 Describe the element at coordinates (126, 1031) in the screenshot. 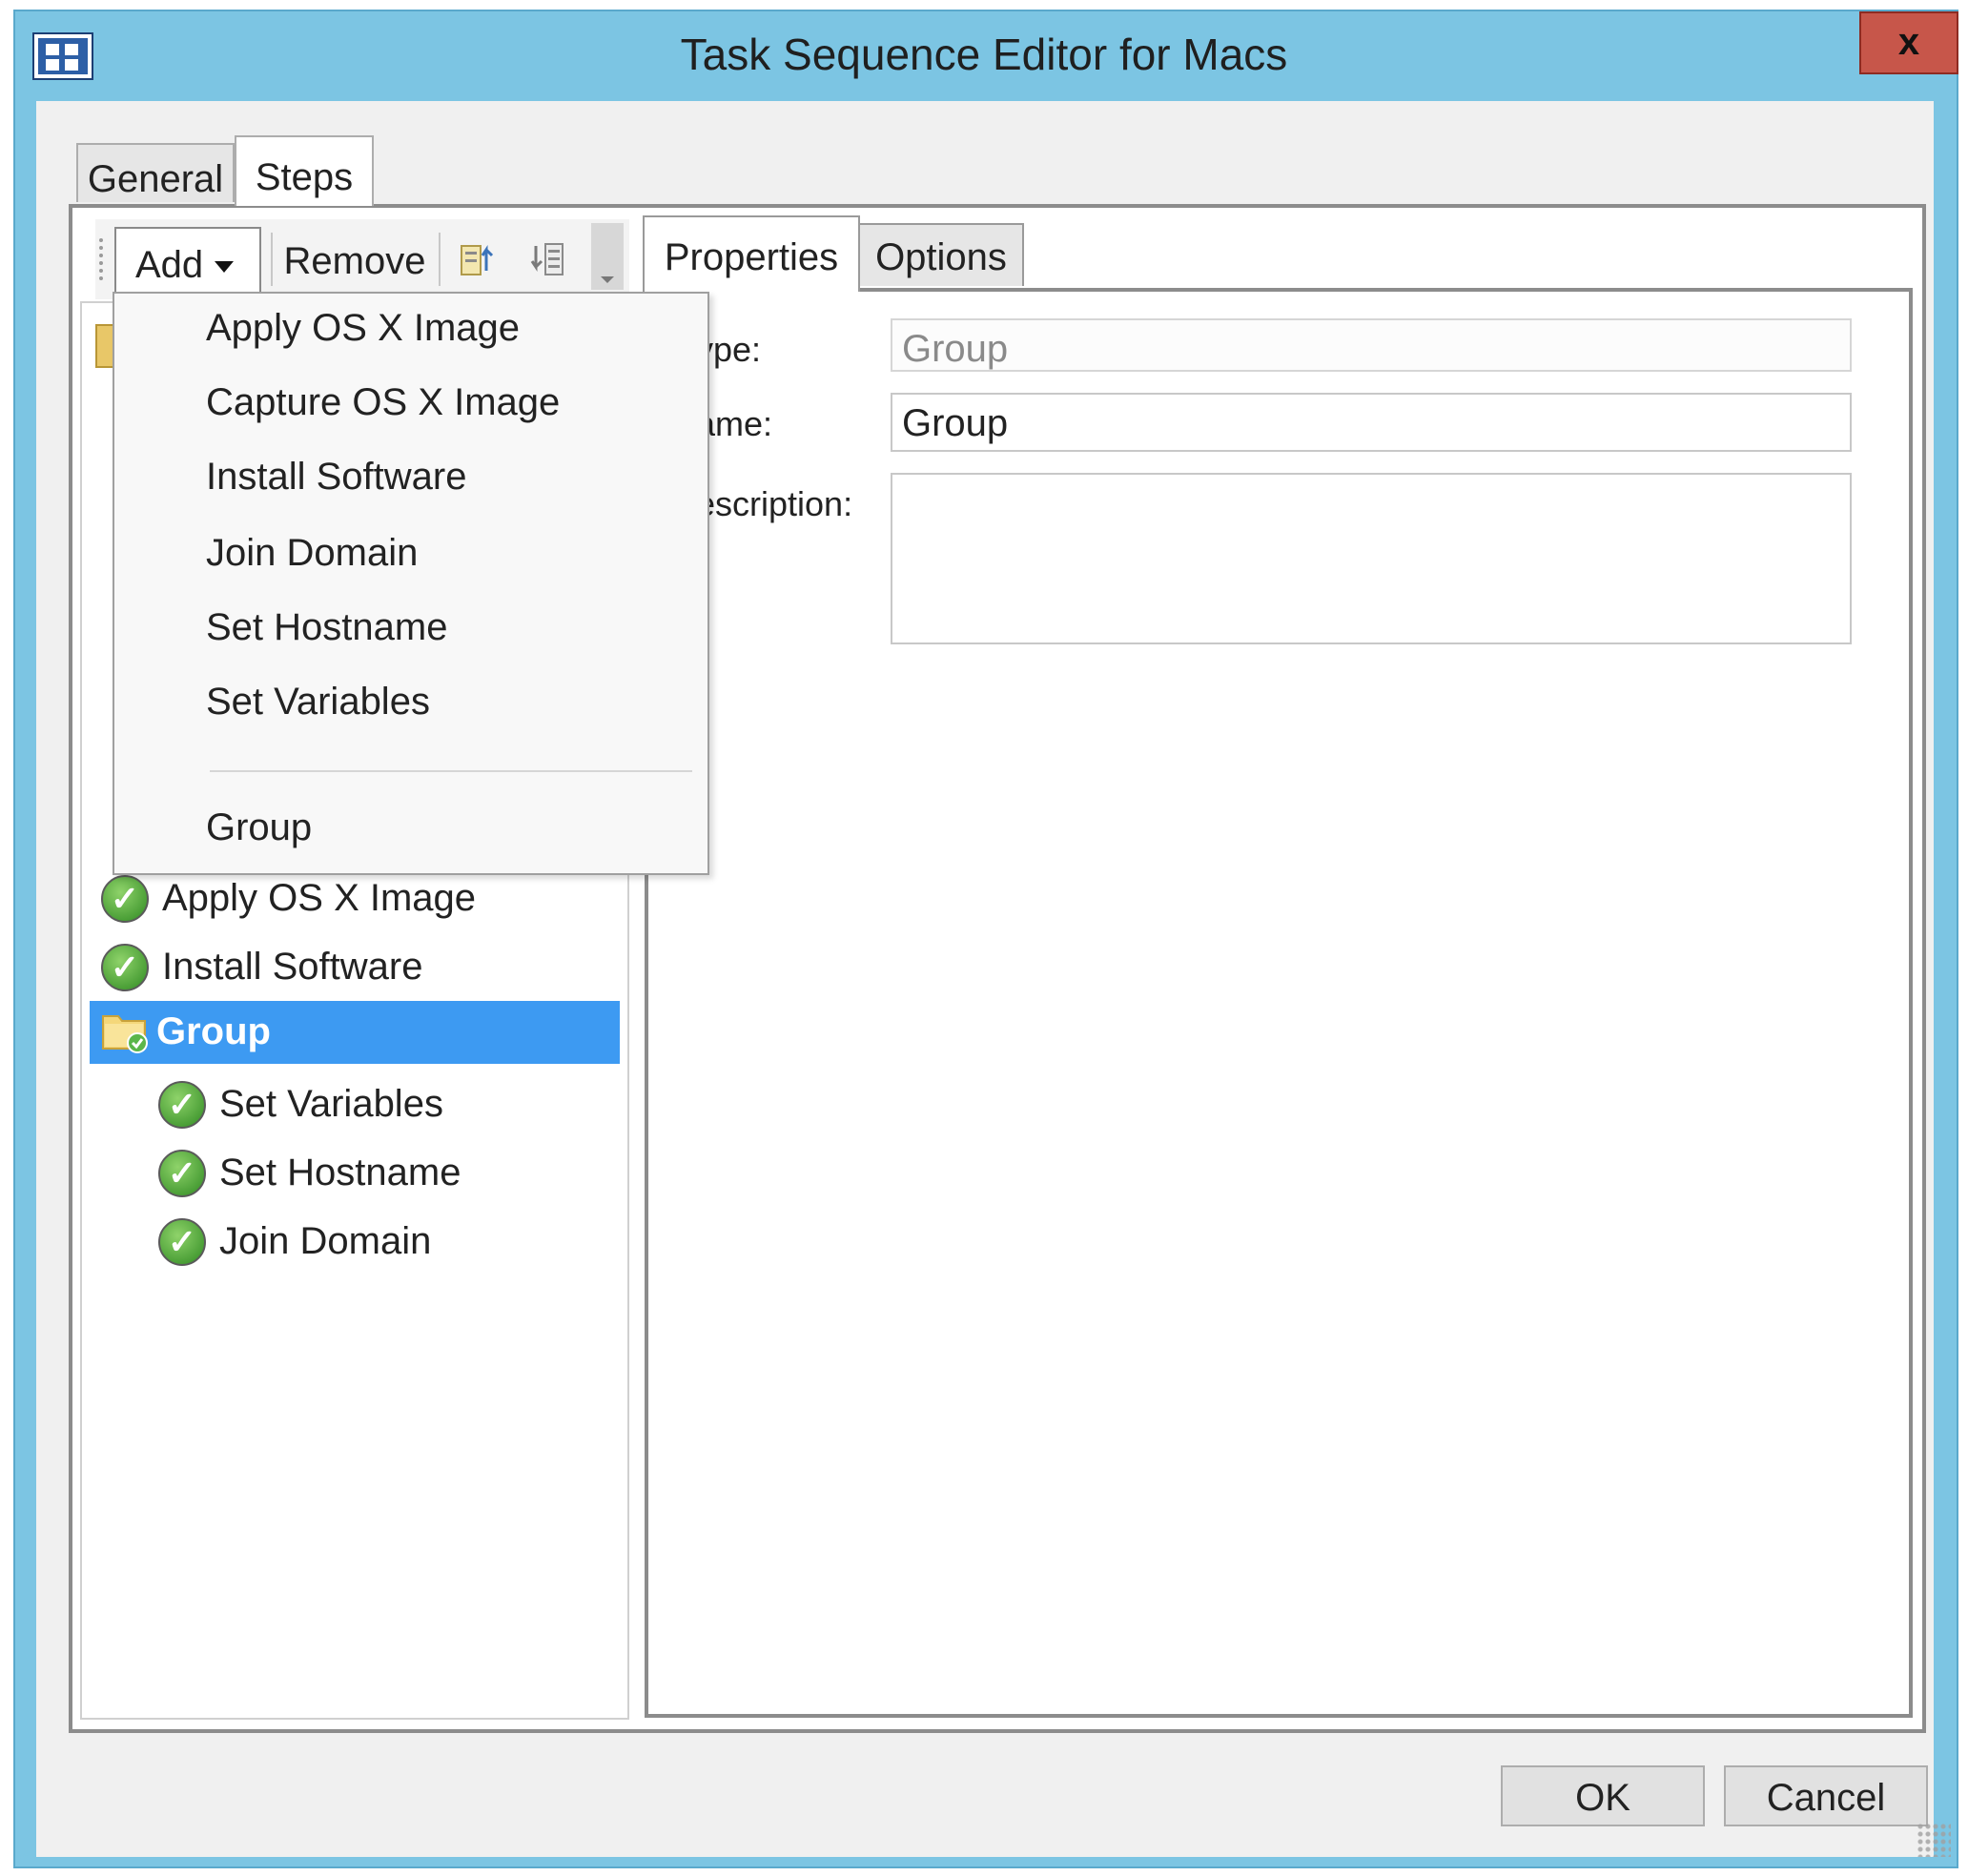

I see `folder-icon` at that location.